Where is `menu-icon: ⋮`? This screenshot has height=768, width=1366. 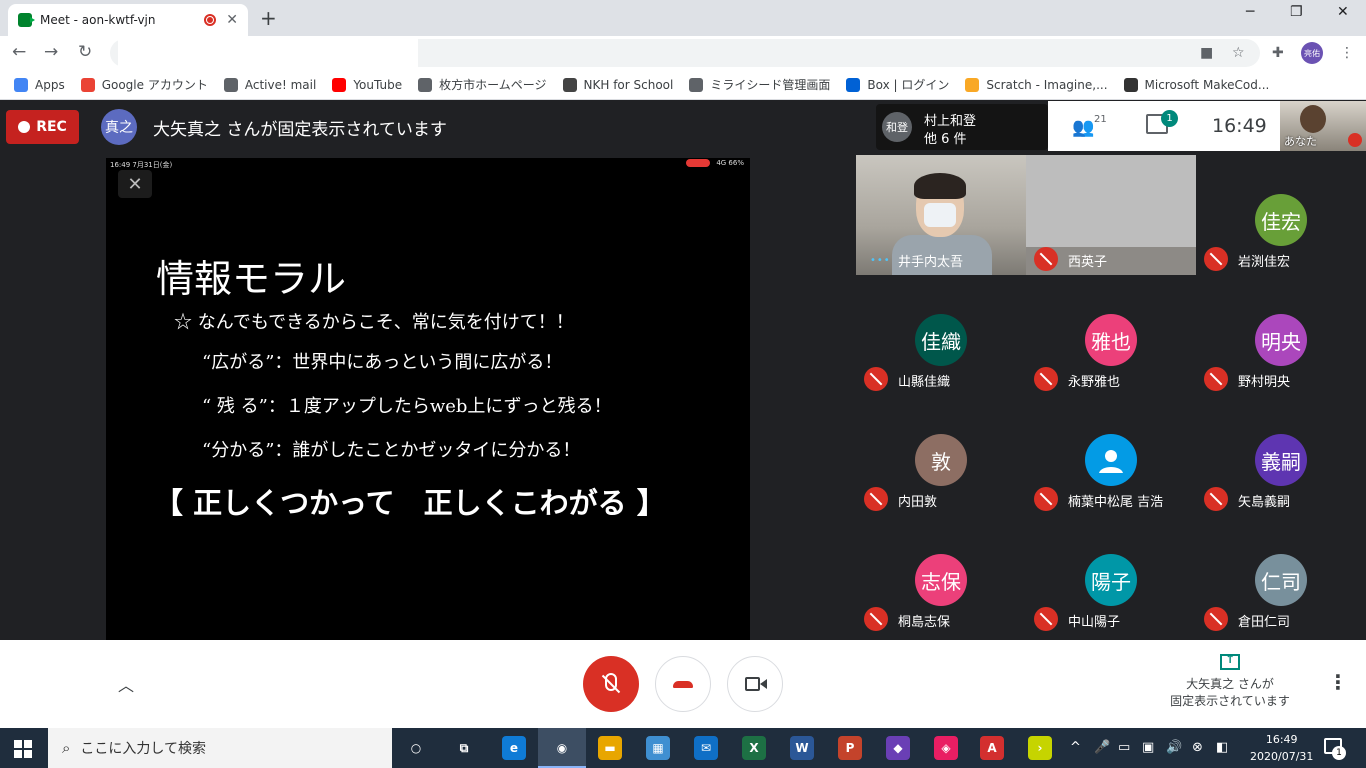
menu-icon: ⋮ is located at coordinates (1347, 53).